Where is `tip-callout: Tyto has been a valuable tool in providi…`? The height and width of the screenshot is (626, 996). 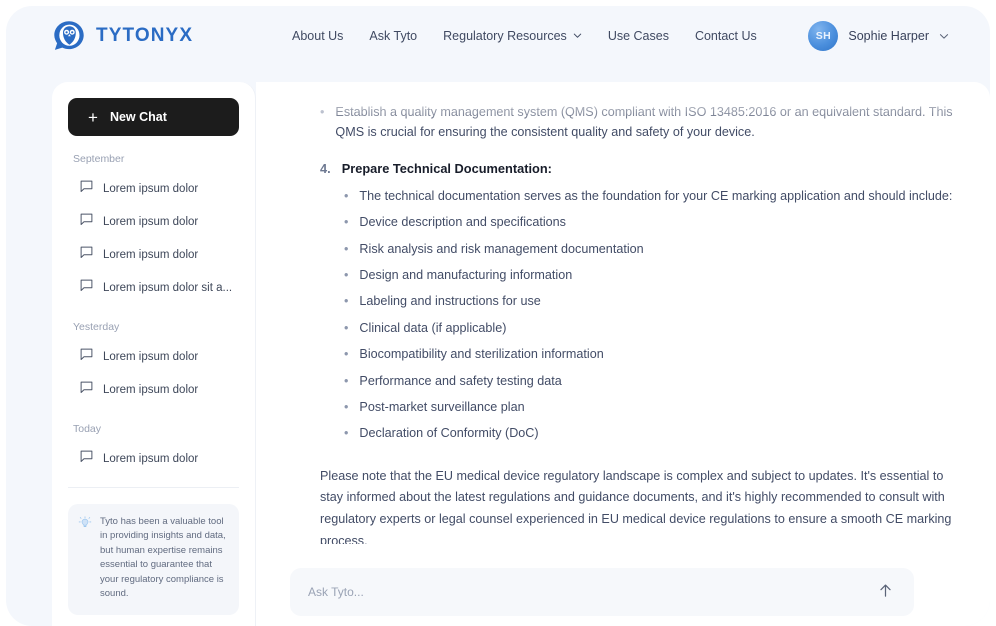
tip-callout: Tyto has been a valuable tool in providi… is located at coordinates (153, 559).